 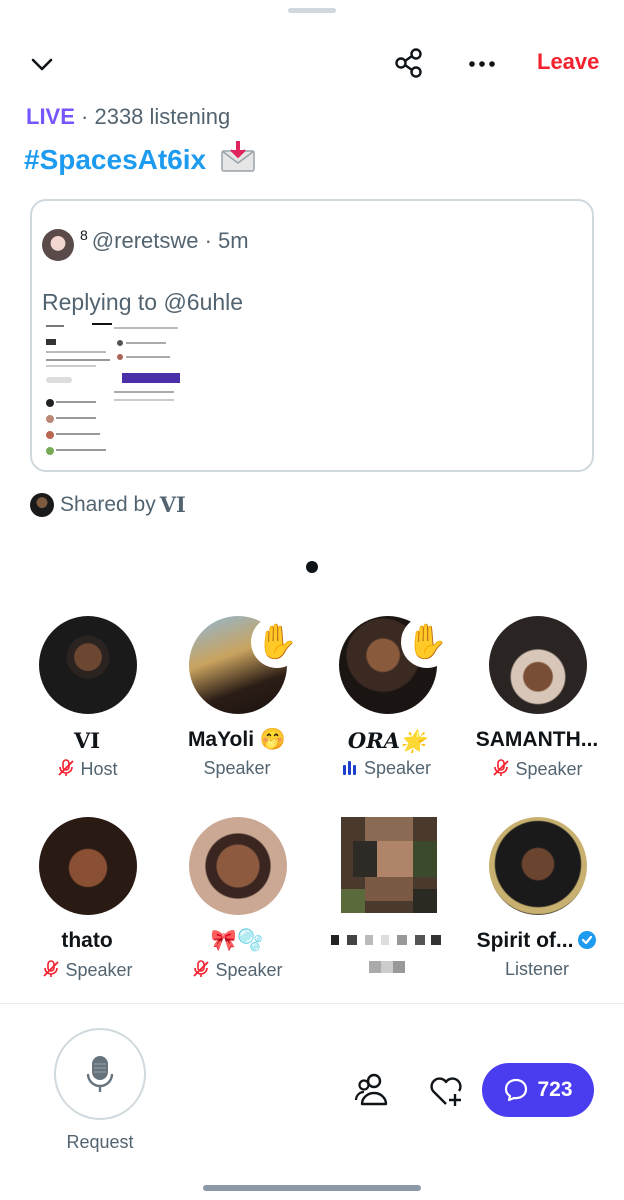 What do you see at coordinates (482, 64) in the screenshot?
I see `more-icon` at bounding box center [482, 64].